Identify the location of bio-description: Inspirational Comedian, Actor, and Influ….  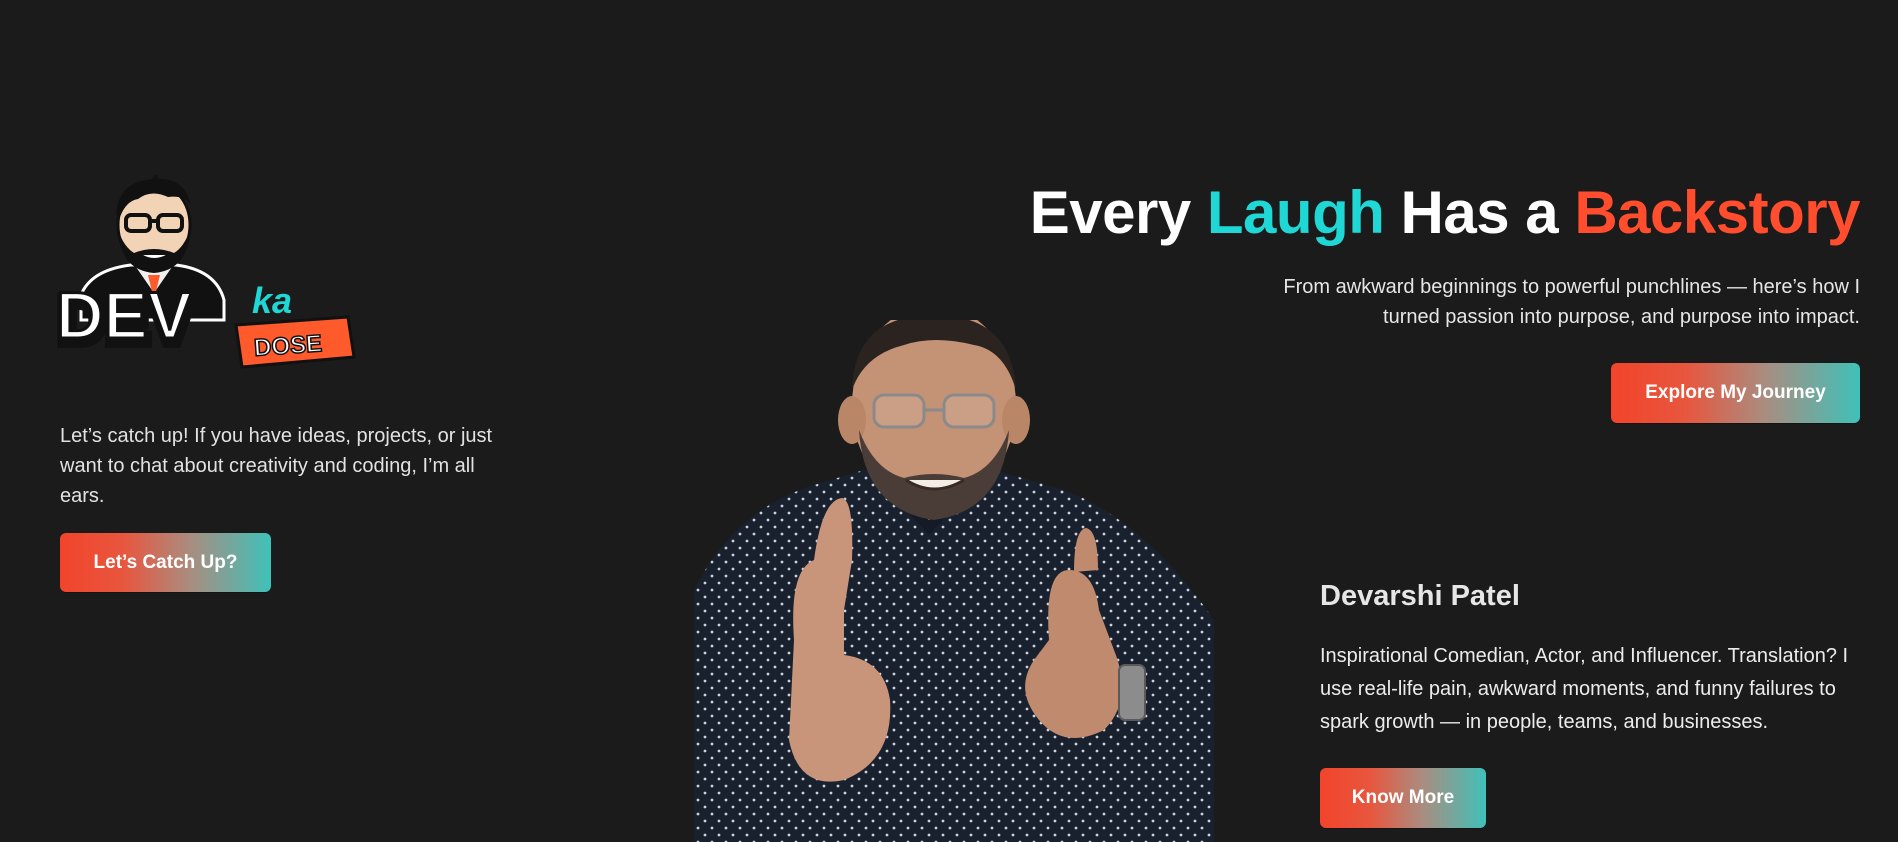
(1584, 689).